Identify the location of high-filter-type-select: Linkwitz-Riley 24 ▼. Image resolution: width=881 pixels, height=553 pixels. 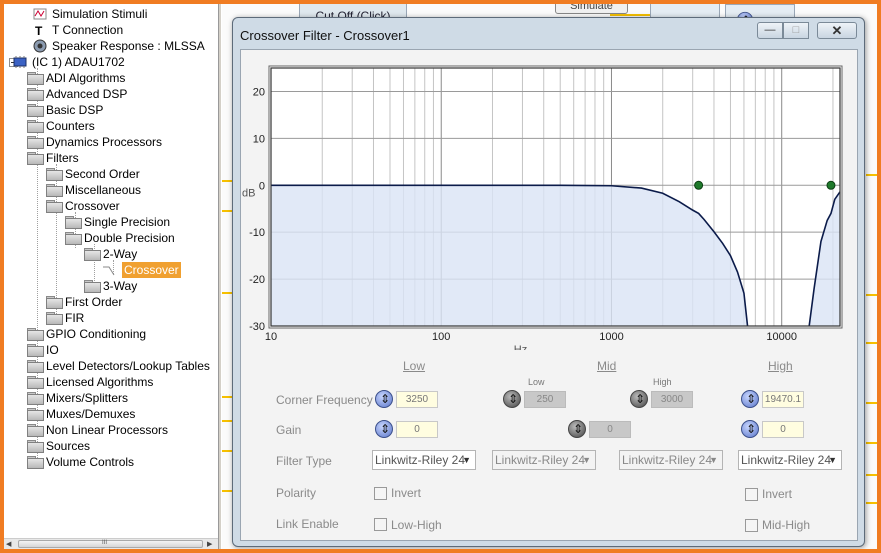
(790, 460).